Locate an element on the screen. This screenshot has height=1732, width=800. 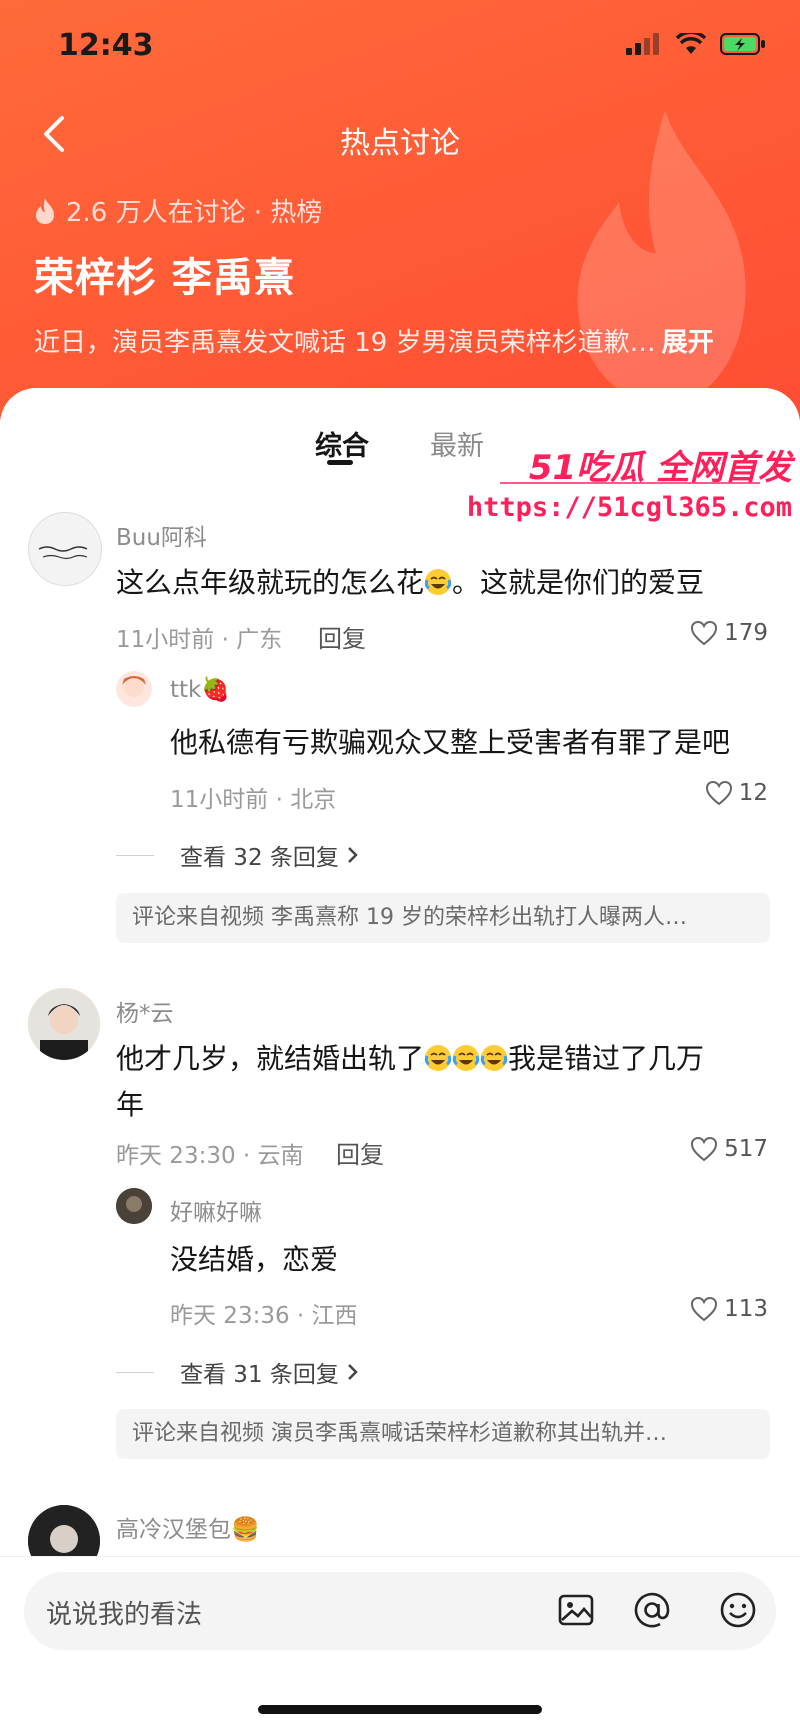
page-title: 热点讨论 is located at coordinates (400, 143).